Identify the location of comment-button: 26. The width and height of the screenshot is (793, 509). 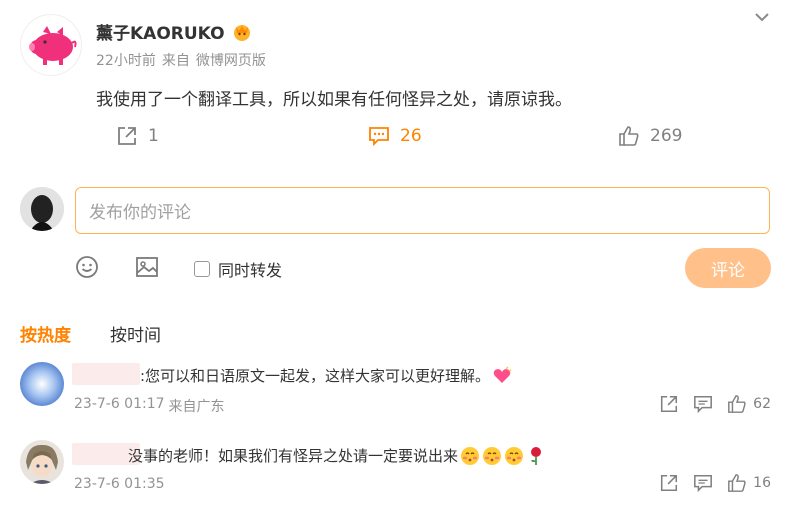
(395, 136).